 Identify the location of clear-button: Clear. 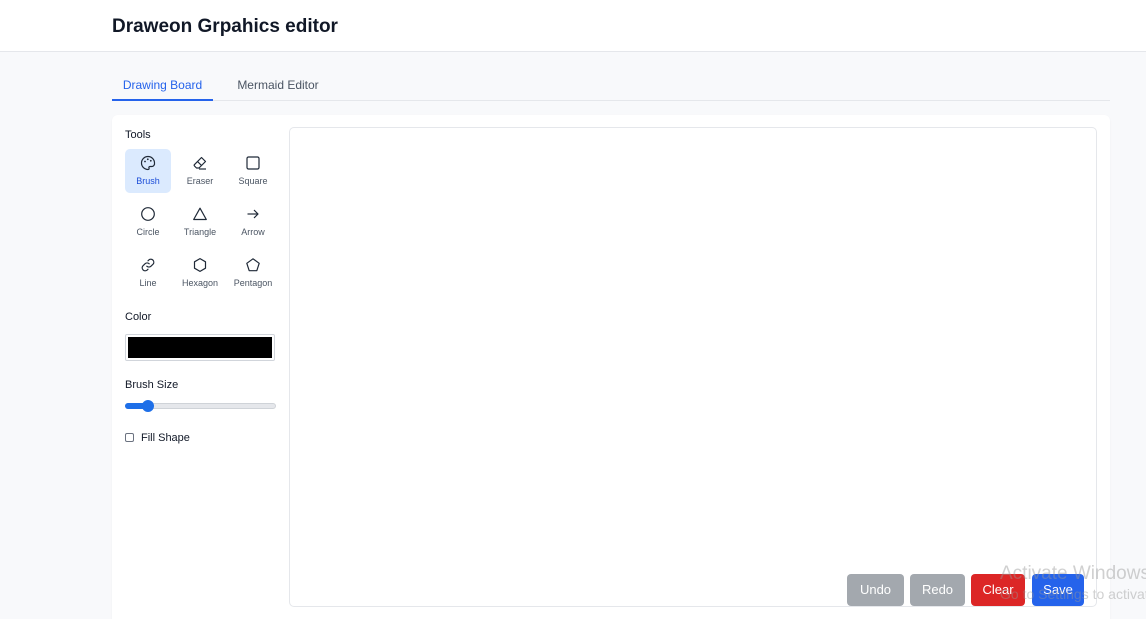
(998, 590).